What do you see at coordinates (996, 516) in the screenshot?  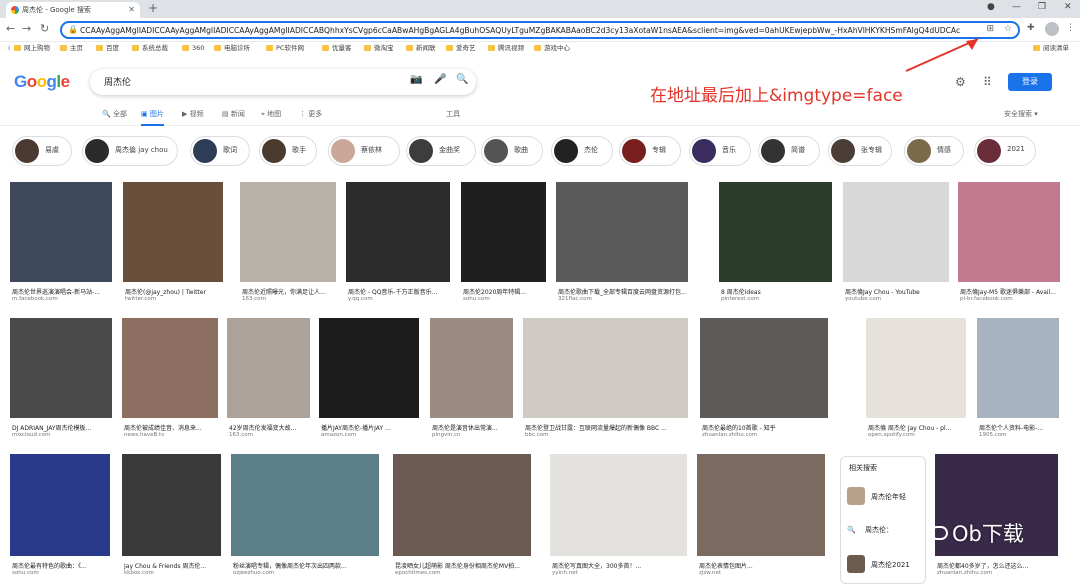 I see `image-result: 周杰伦都40多岁了，怎么还这么... zhuanlan.zhihu.com` at bounding box center [996, 516].